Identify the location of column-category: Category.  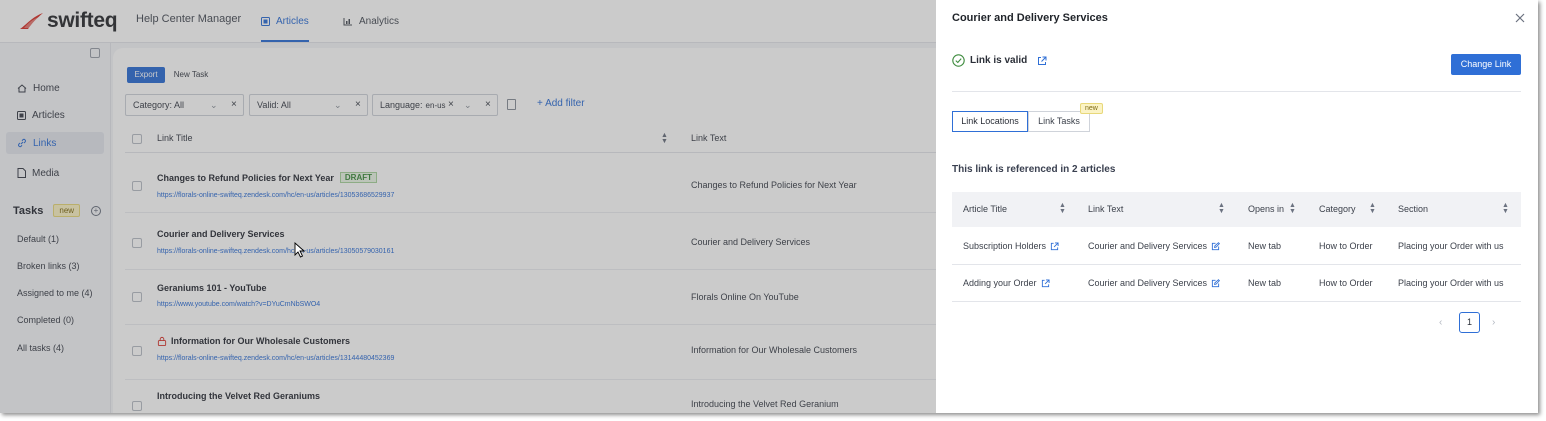
(1337, 209).